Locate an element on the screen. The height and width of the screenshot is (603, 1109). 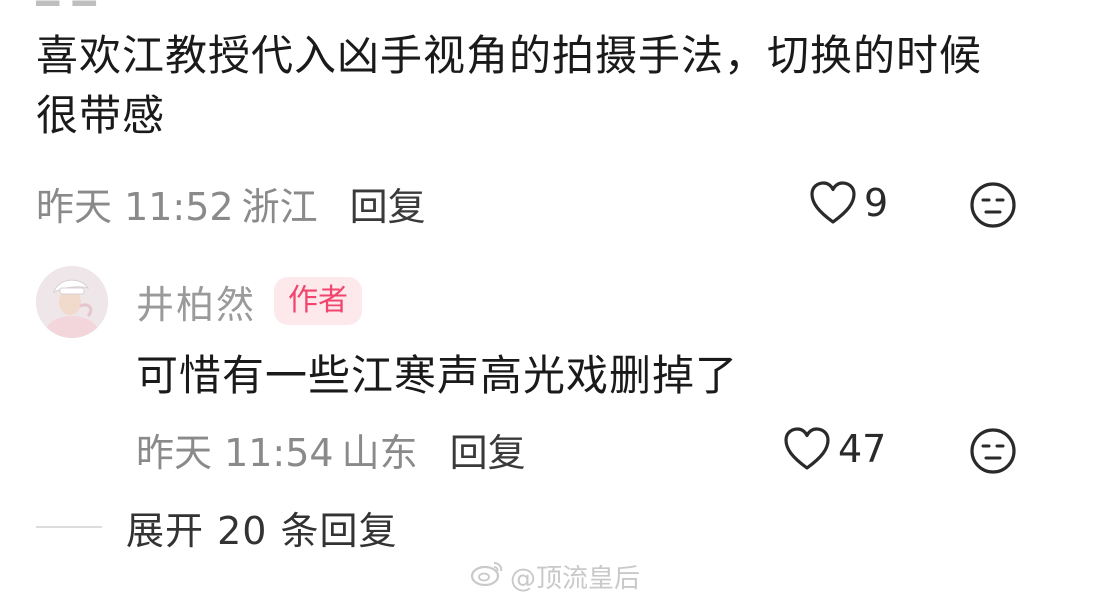
weibo-logo-icon is located at coordinates (490, 576).